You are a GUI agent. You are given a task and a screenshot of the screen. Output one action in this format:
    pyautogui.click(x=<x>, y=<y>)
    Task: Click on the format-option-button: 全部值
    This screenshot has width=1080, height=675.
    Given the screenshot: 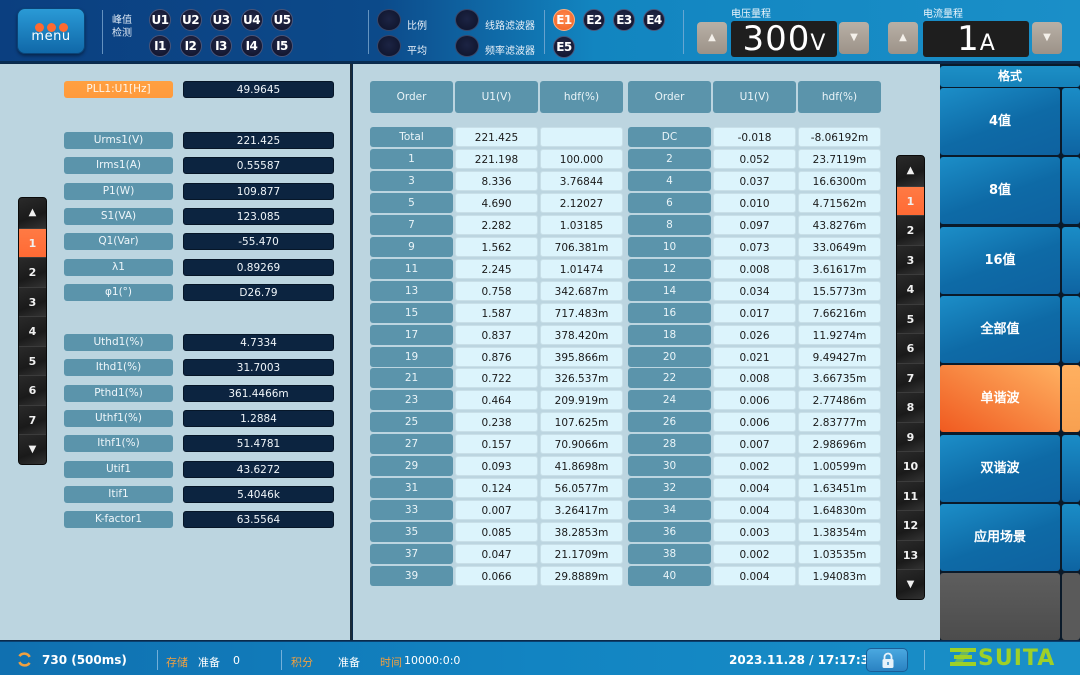 What is the action you would take?
    pyautogui.click(x=1000, y=329)
    